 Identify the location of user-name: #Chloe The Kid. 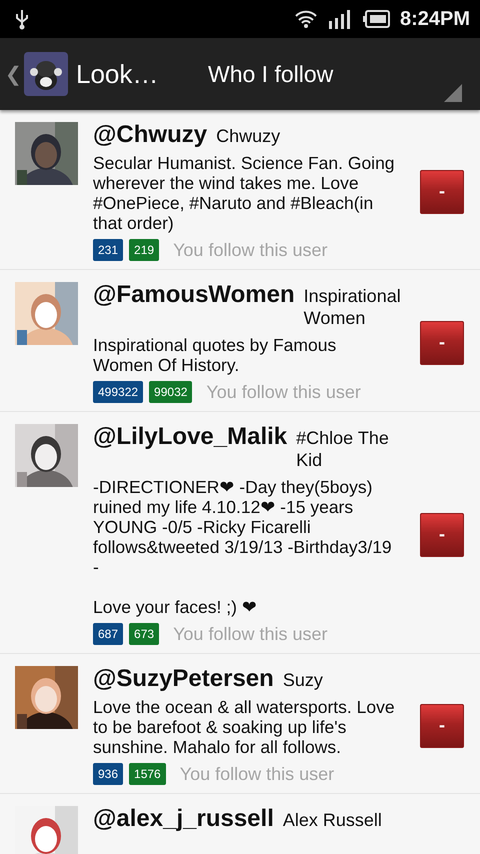
(343, 449).